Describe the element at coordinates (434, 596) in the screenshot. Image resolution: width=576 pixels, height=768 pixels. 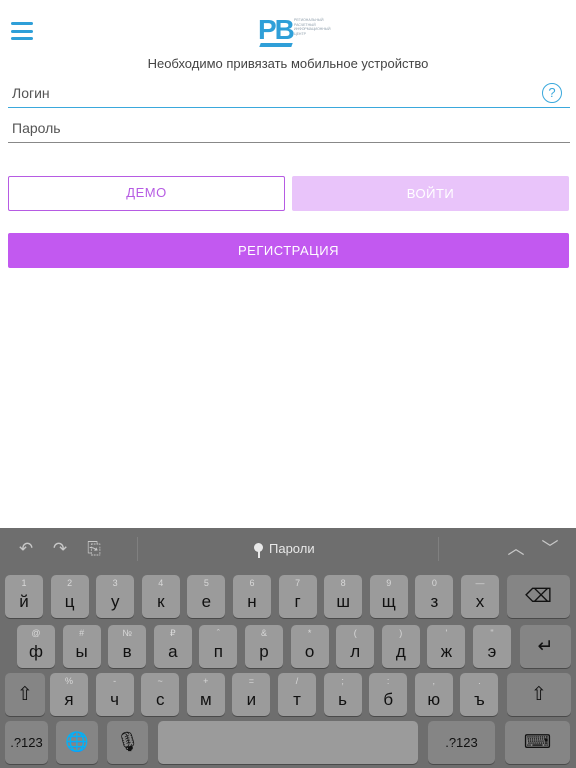
I see `key-з: 0з` at that location.